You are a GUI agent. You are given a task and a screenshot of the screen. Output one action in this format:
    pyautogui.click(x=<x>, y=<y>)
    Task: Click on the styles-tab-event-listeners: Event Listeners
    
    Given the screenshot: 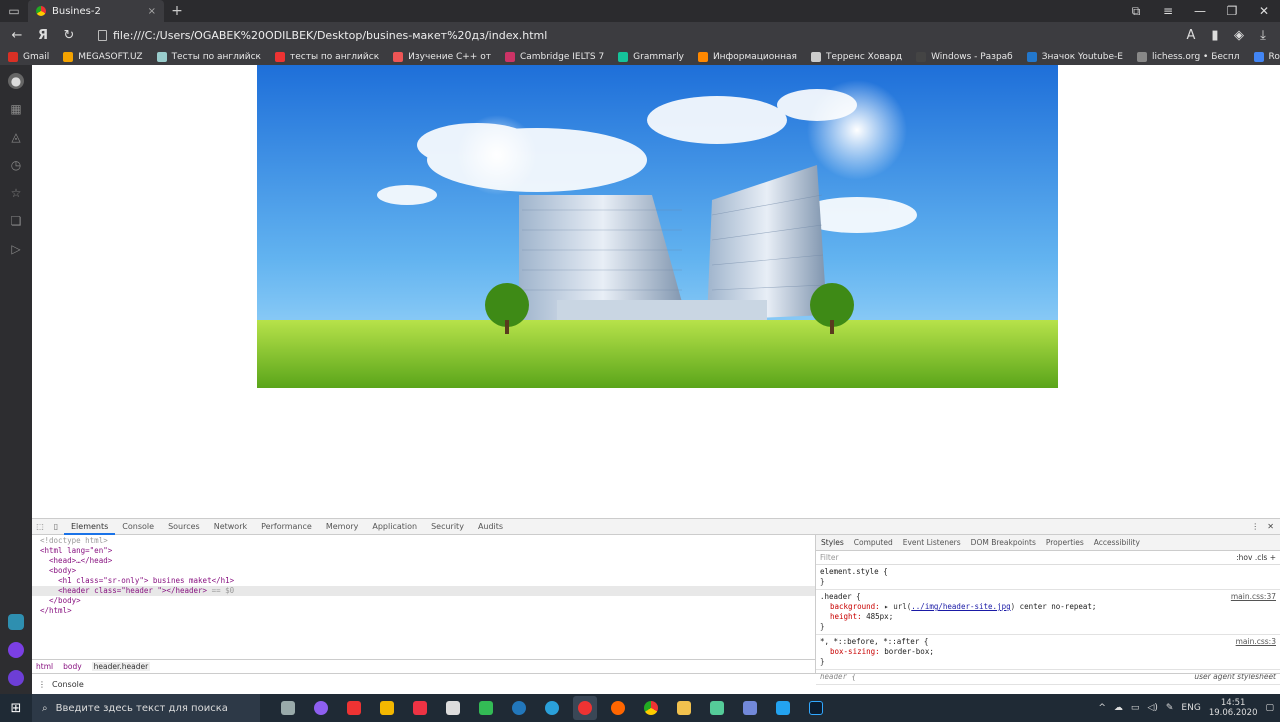 What is the action you would take?
    pyautogui.click(x=932, y=542)
    